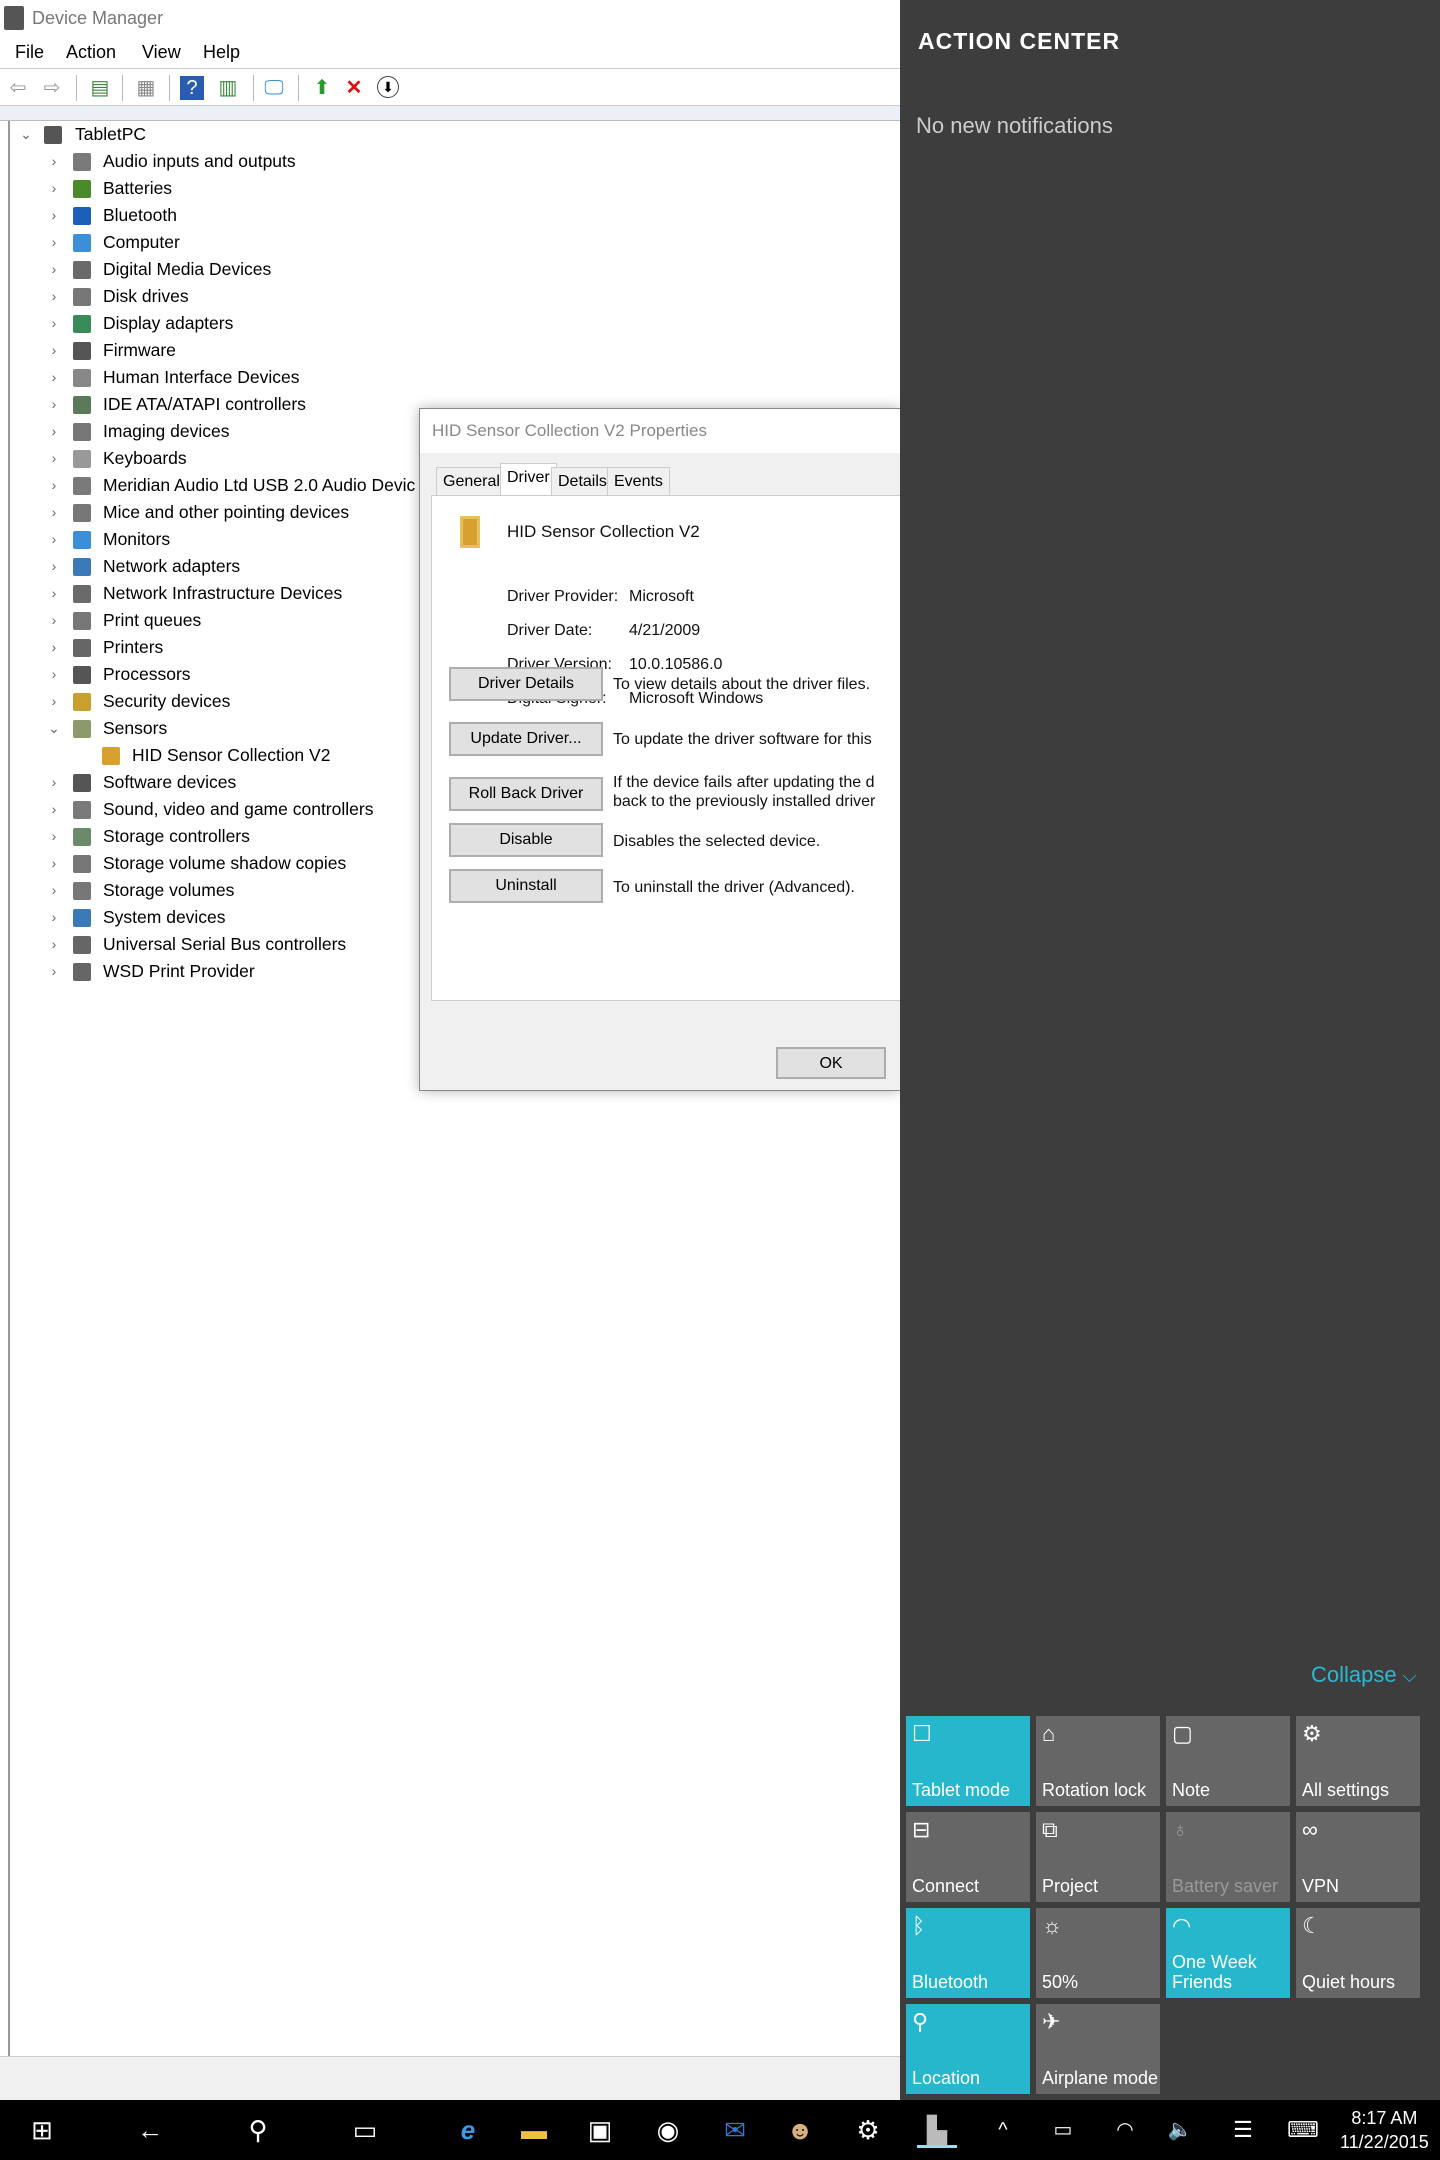 Image resolution: width=1440 pixels, height=2160 pixels. Describe the element at coordinates (1098, 1761) in the screenshot. I see `quick-action-rotation-lock: ⌂ Rotation lock` at that location.